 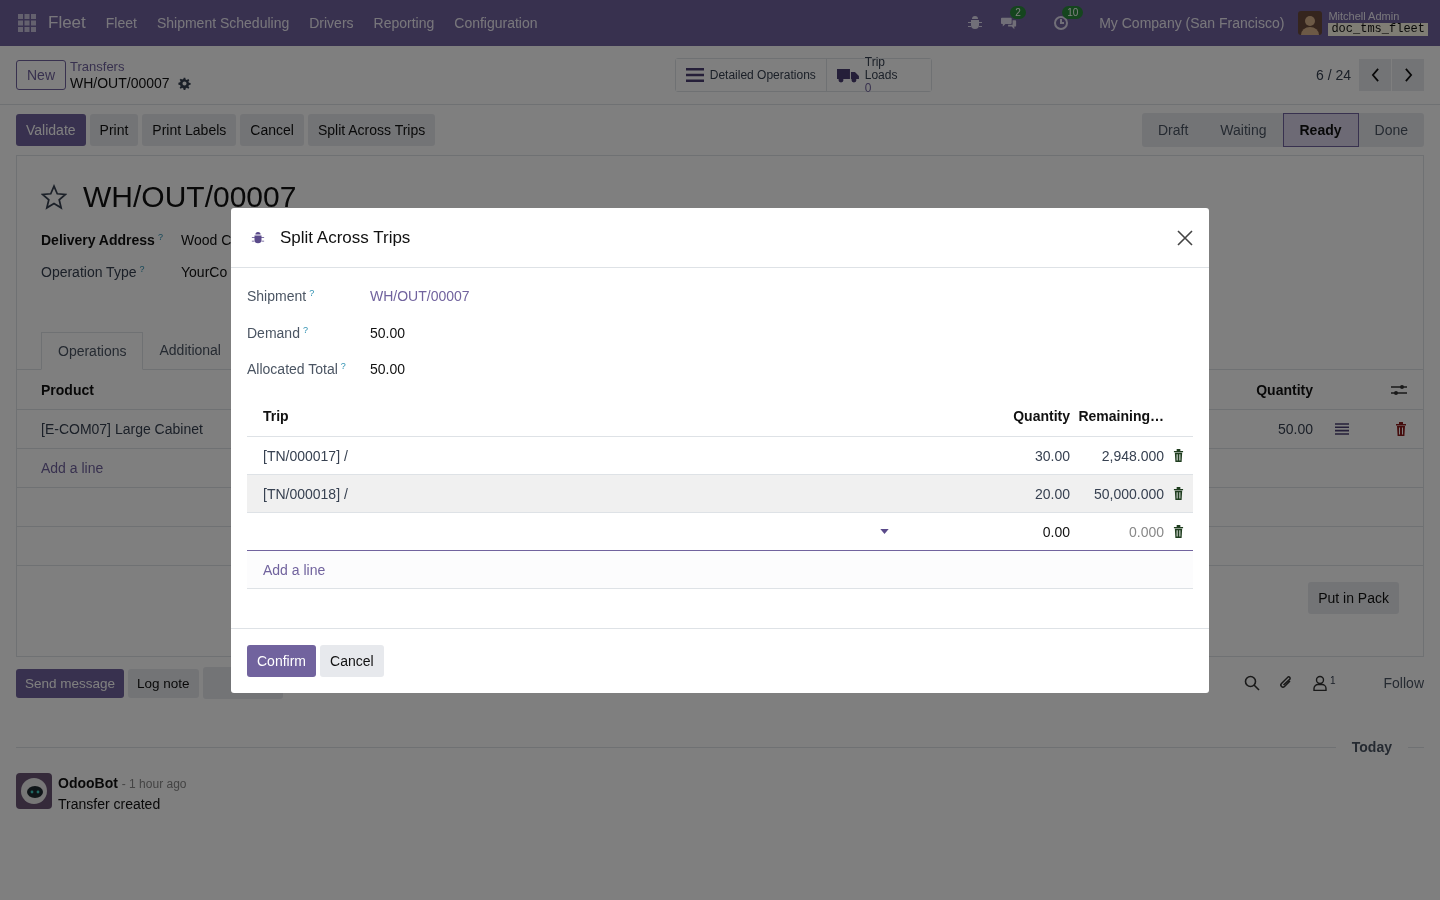 What do you see at coordinates (273, 333) in the screenshot?
I see `field-label: Demand` at bounding box center [273, 333].